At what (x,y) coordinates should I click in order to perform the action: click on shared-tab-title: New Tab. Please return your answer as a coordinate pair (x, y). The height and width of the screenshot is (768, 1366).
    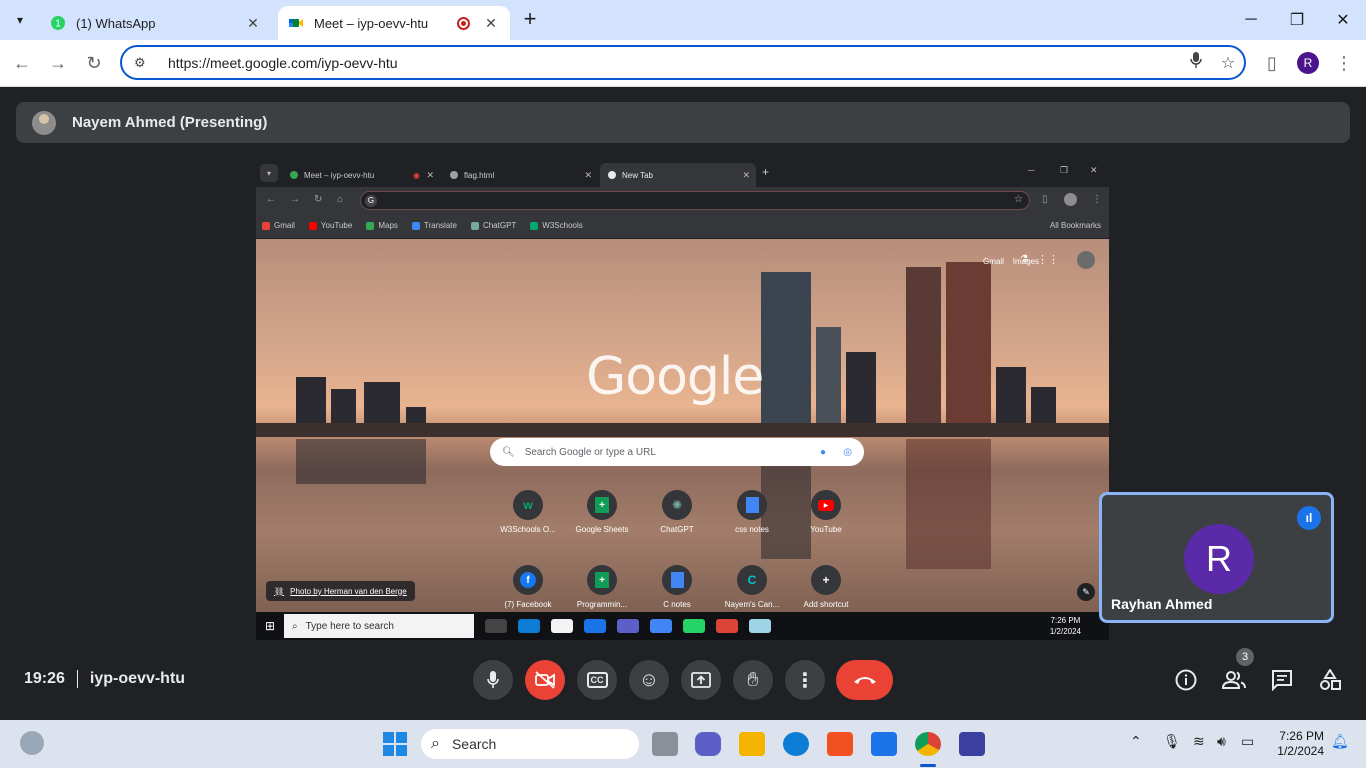
    Looking at the image, I should click on (637, 175).